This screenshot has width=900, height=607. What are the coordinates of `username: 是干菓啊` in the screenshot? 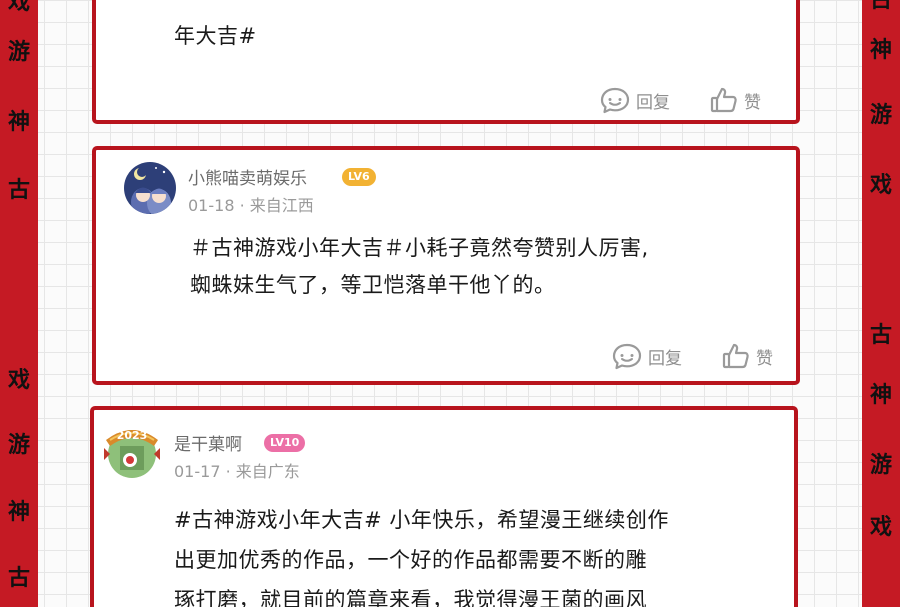 It's located at (208, 442).